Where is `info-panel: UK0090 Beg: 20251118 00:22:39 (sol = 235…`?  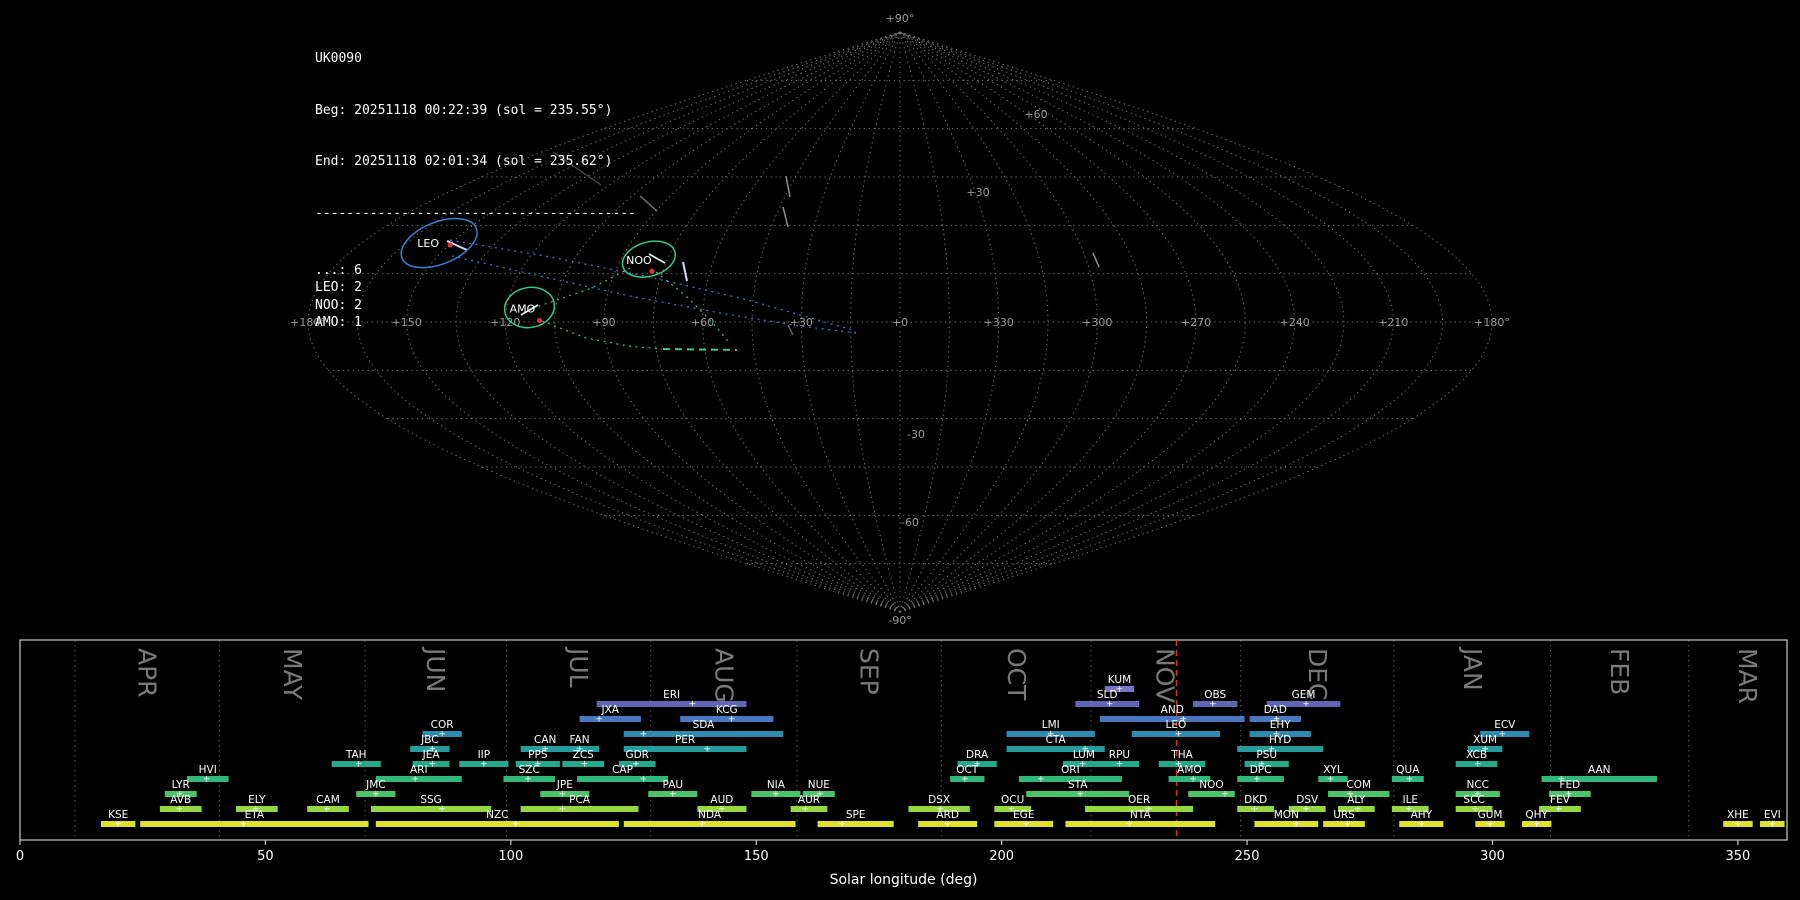
info-panel: UK0090 Beg: 20251118 00:22:39 (sol = 235… is located at coordinates (475, 182).